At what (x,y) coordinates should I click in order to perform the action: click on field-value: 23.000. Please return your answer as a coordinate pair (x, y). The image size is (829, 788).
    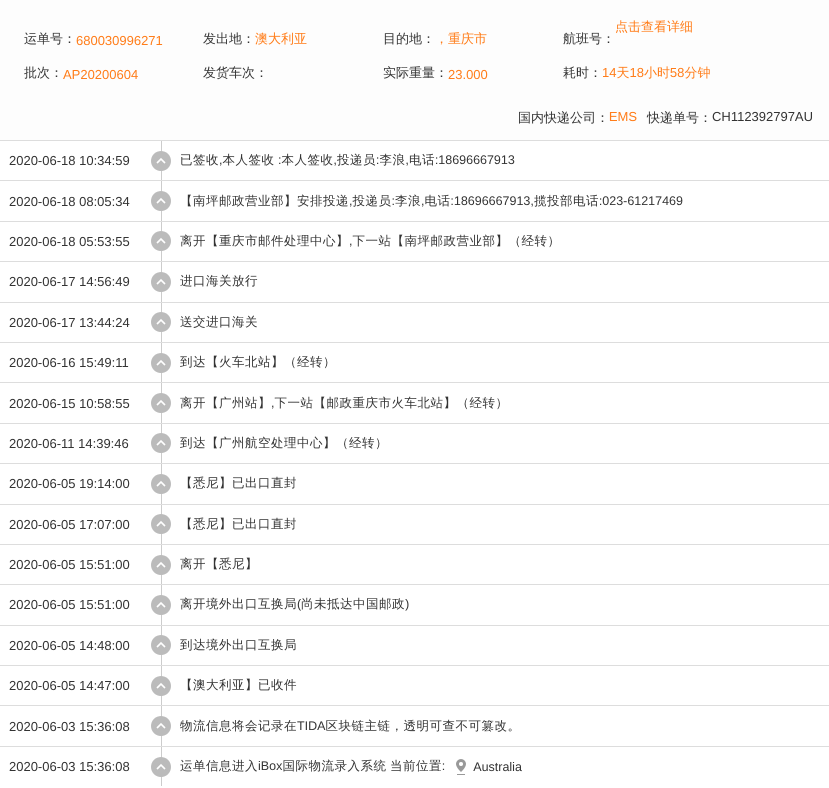
    Looking at the image, I should click on (468, 74).